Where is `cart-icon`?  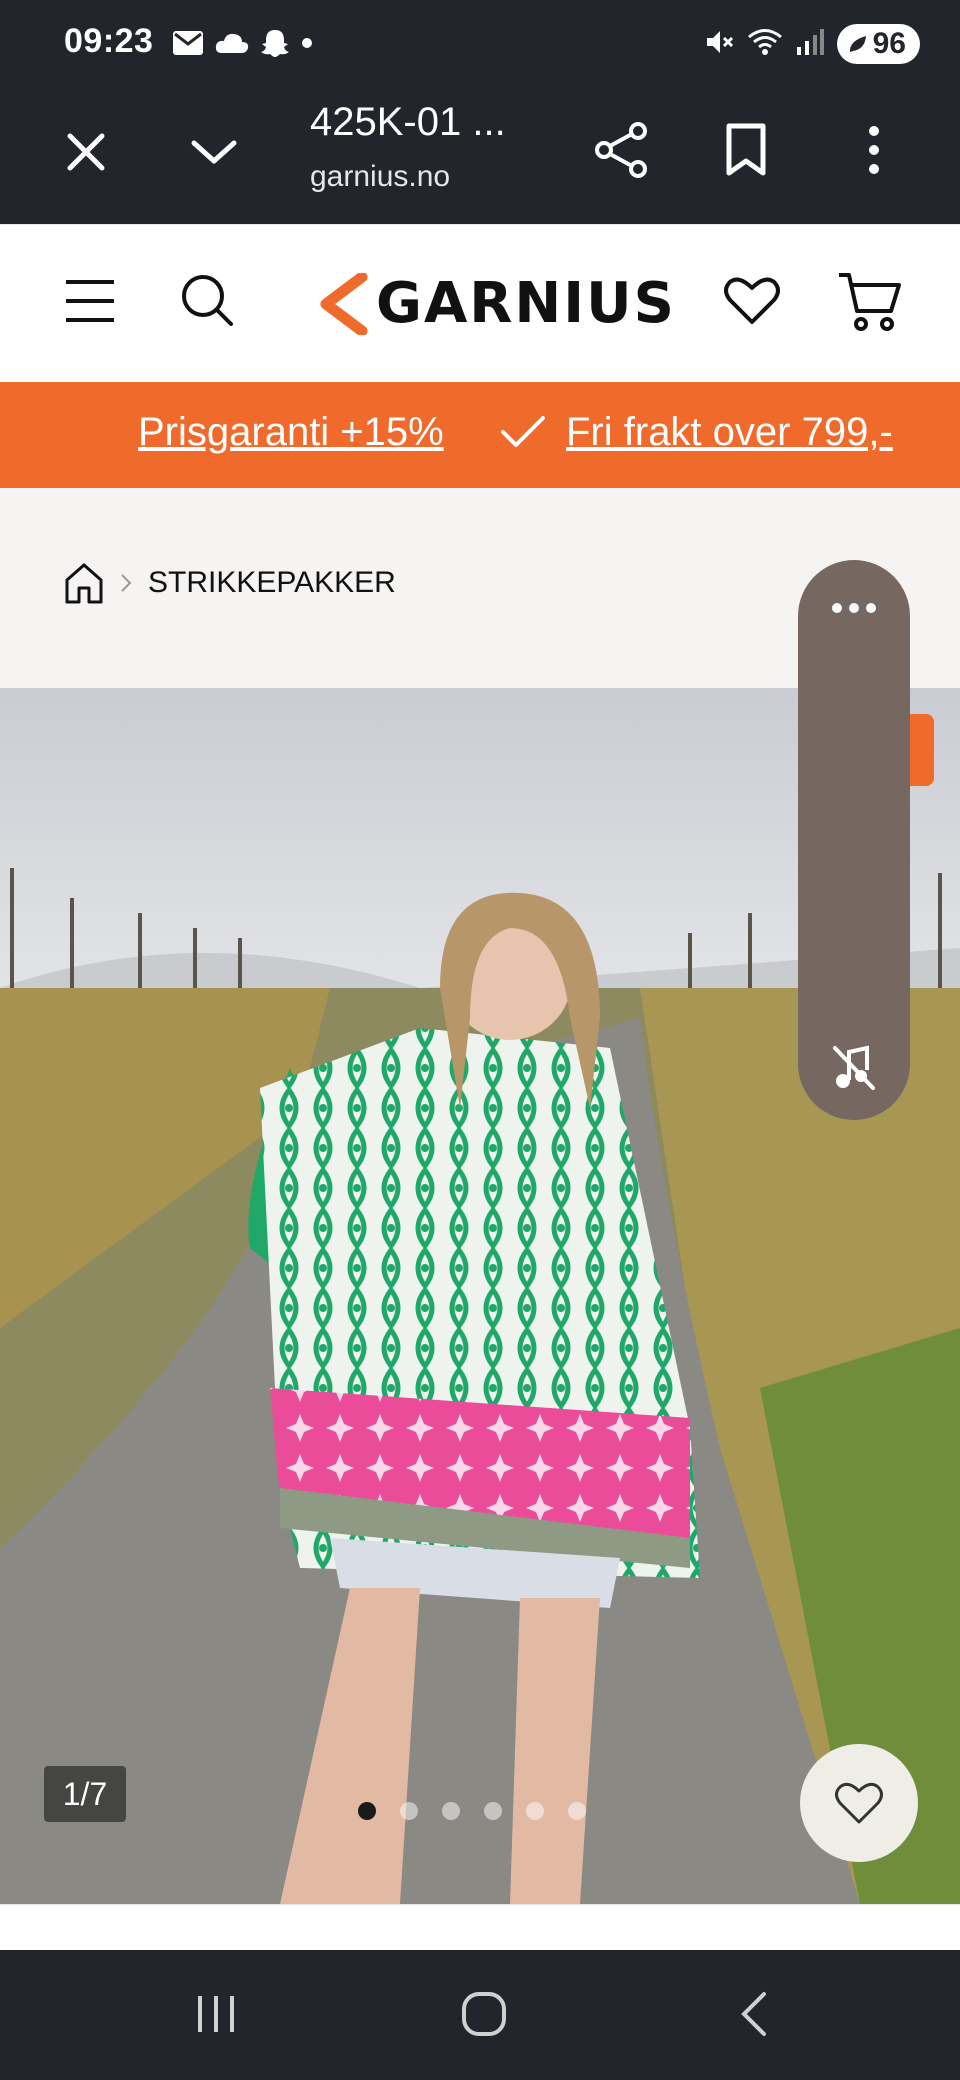
cart-icon is located at coordinates (870, 302).